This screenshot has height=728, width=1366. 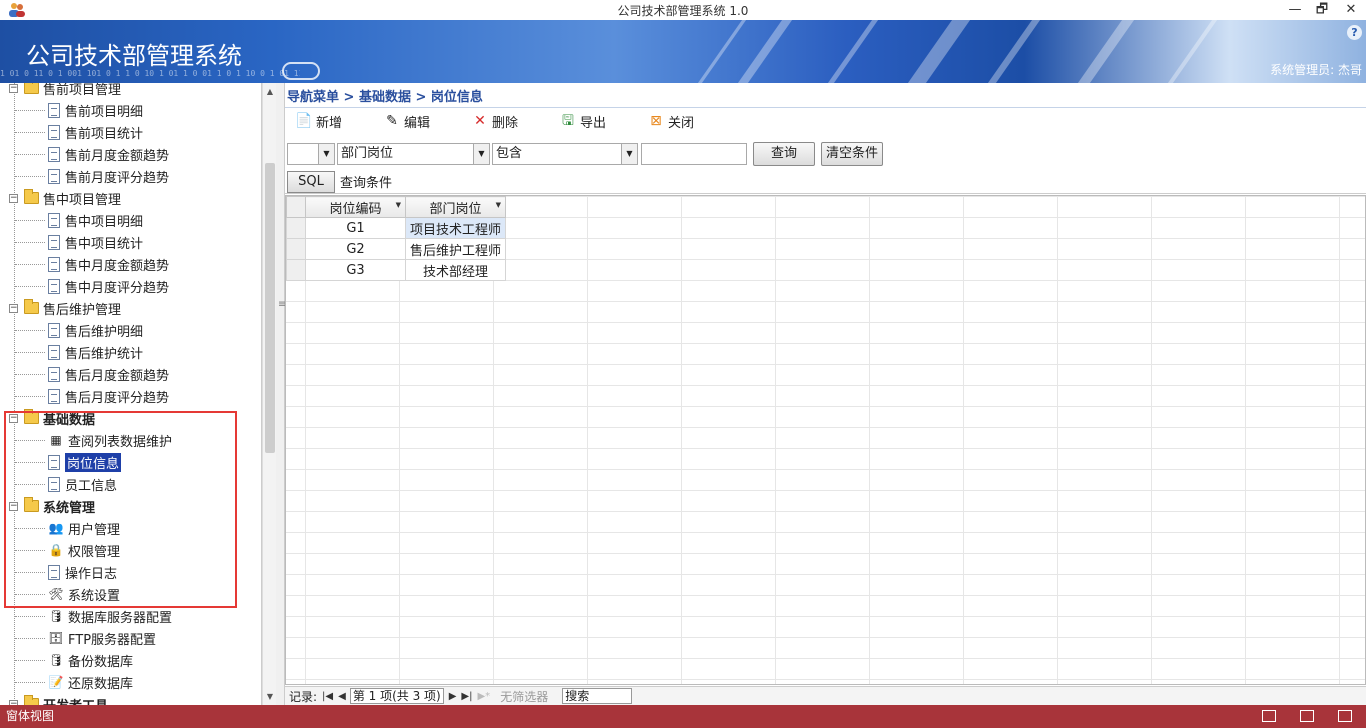 What do you see at coordinates (270, 91) in the screenshot?
I see `scroll-up-icon: ▲` at bounding box center [270, 91].